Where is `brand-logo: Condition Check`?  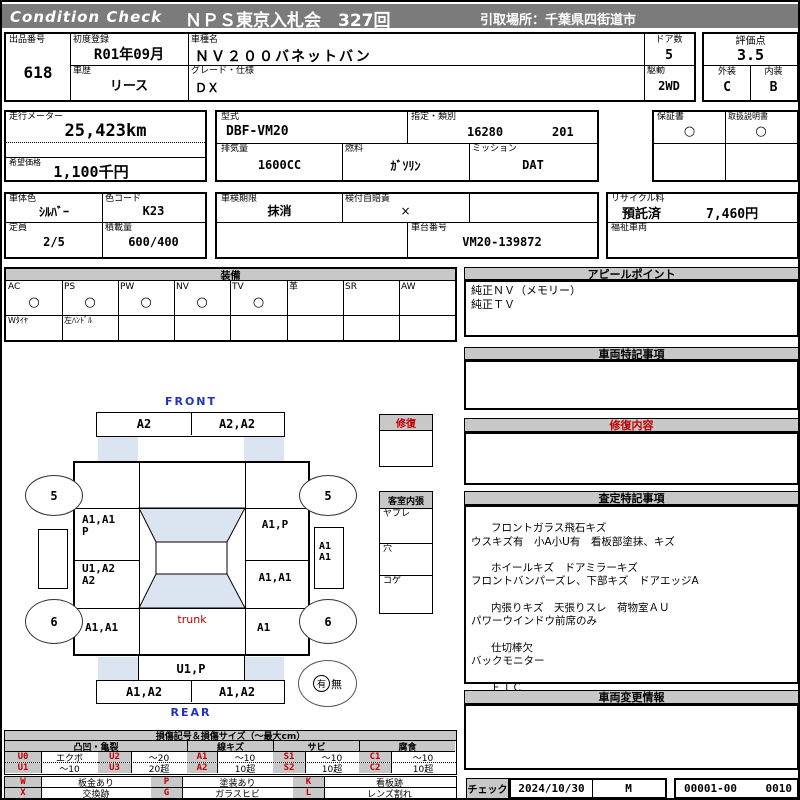 brand-logo: Condition Check is located at coordinates (86, 17).